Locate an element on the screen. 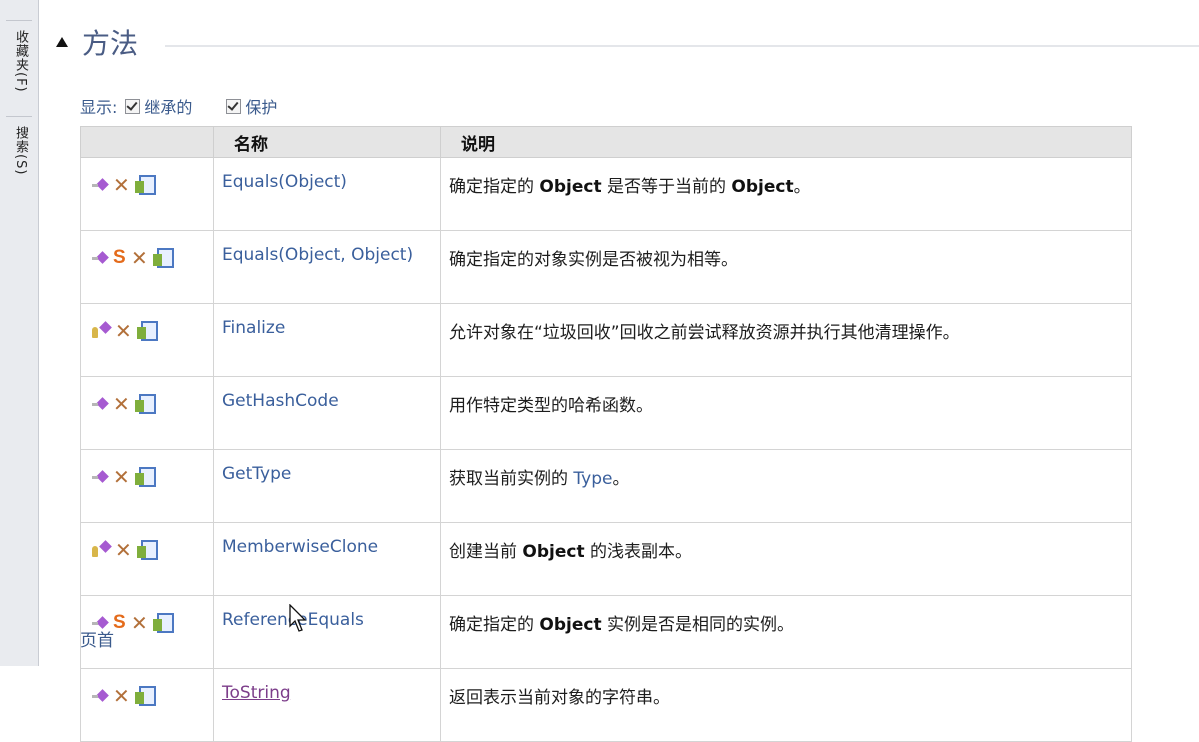  inherited-label: 继承的 is located at coordinates (168, 107).